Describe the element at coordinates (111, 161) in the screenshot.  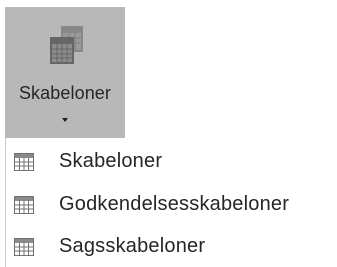
I see `menu-item-label: Skabeloner` at that location.